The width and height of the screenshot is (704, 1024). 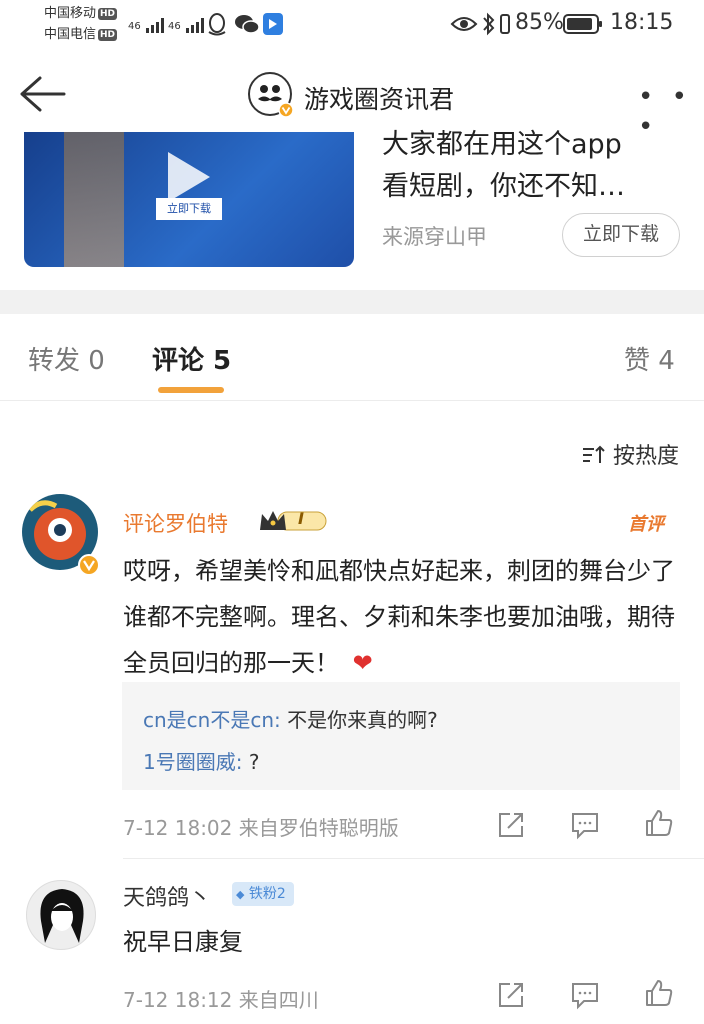 What do you see at coordinates (70, 34) in the screenshot?
I see `carrier-2: 中国电信` at bounding box center [70, 34].